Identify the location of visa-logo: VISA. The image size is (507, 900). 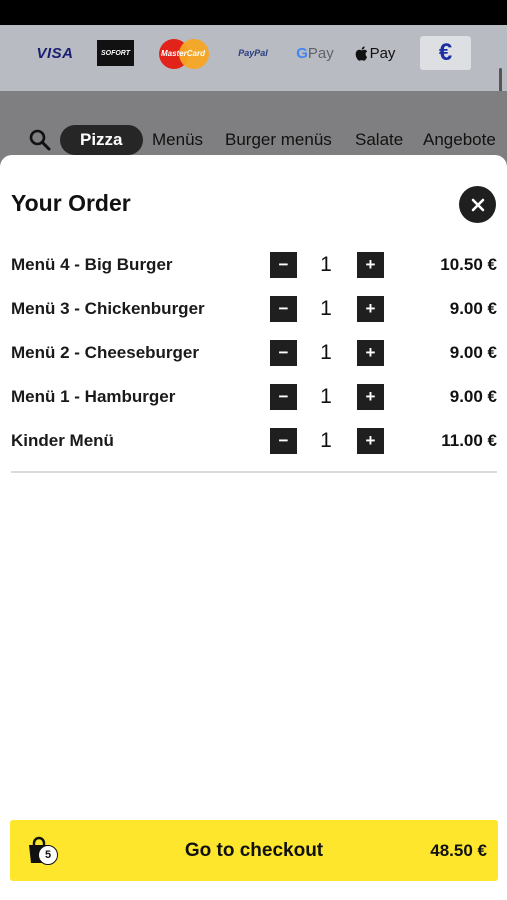
(55, 53).